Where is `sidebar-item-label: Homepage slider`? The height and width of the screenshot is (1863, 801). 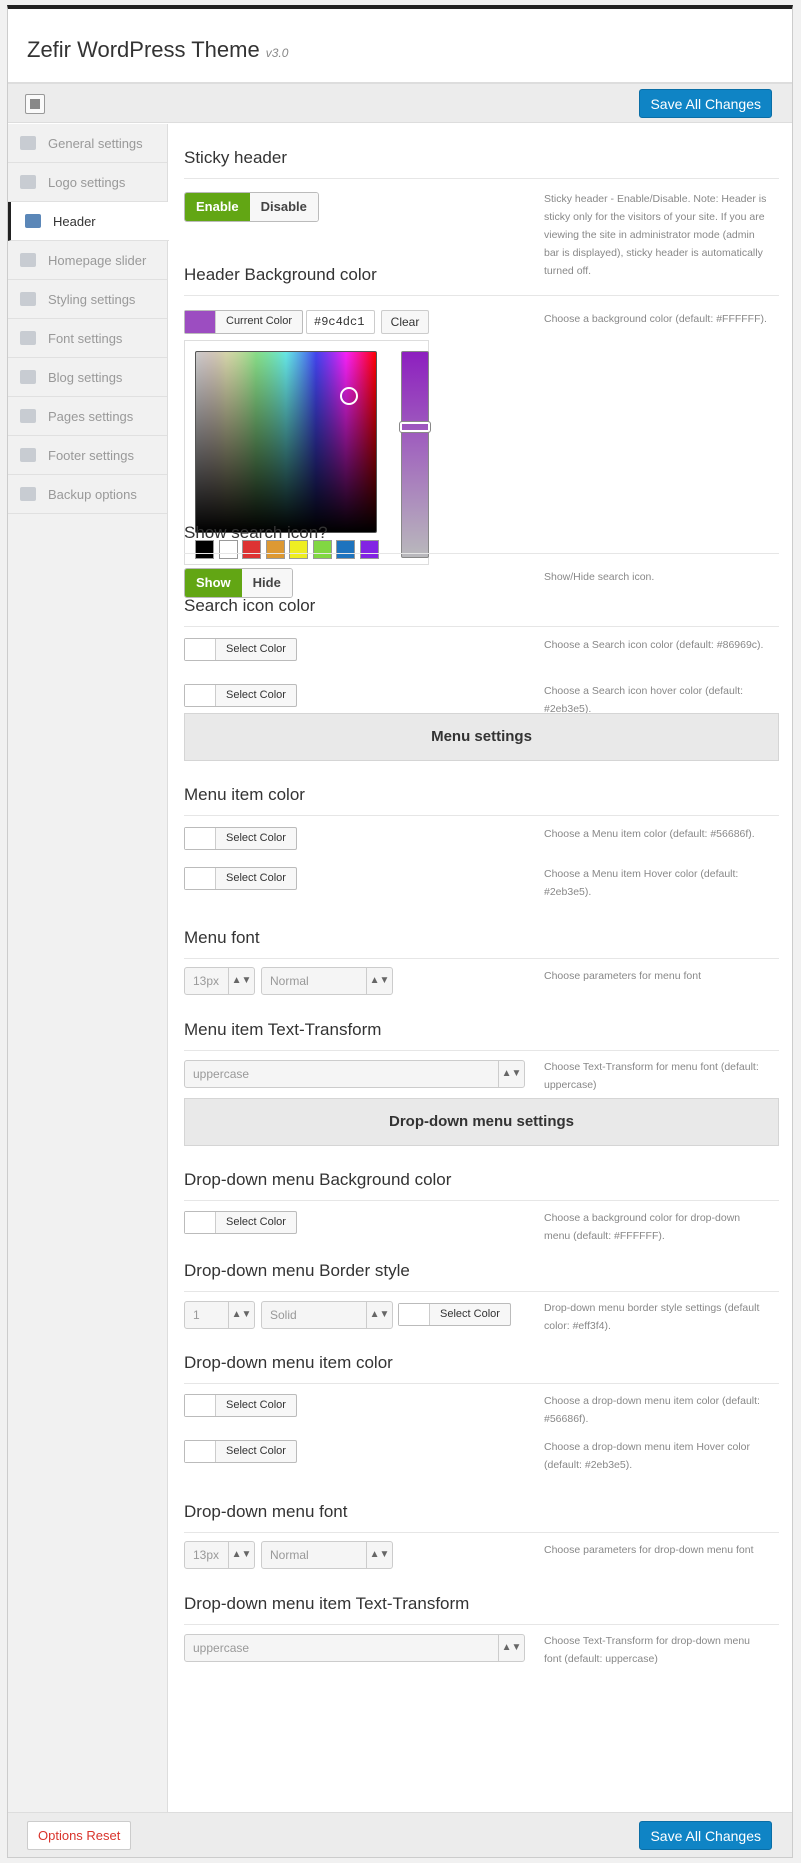 sidebar-item-label: Homepage slider is located at coordinates (97, 260).